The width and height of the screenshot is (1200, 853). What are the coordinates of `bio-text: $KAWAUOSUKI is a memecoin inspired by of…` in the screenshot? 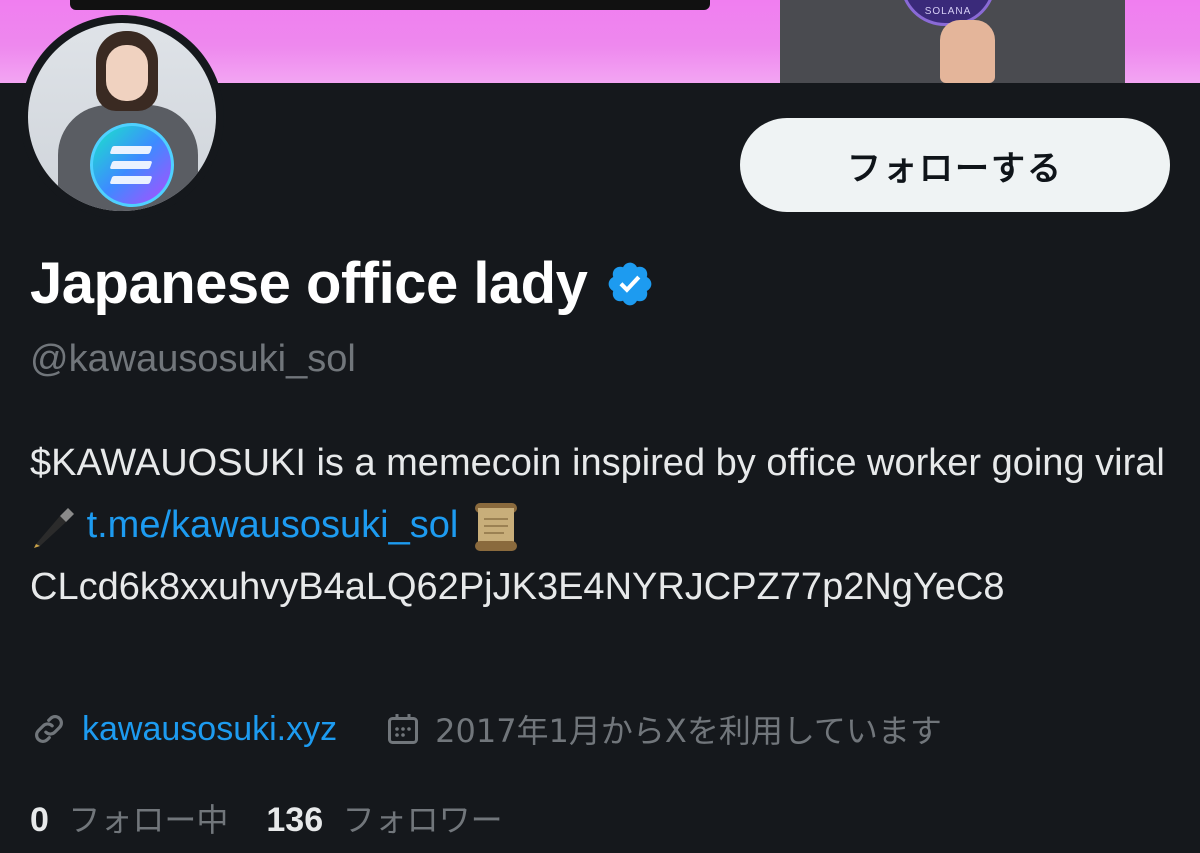 It's located at (597, 463).